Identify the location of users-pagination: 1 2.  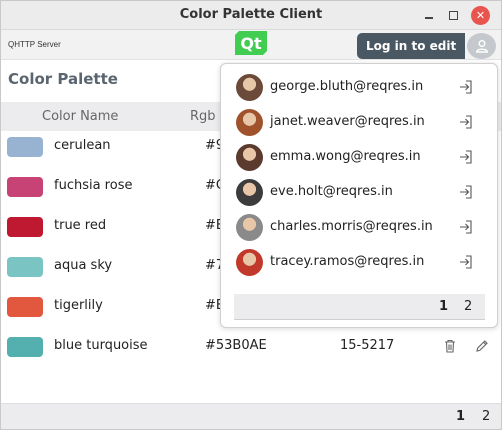
(359, 307).